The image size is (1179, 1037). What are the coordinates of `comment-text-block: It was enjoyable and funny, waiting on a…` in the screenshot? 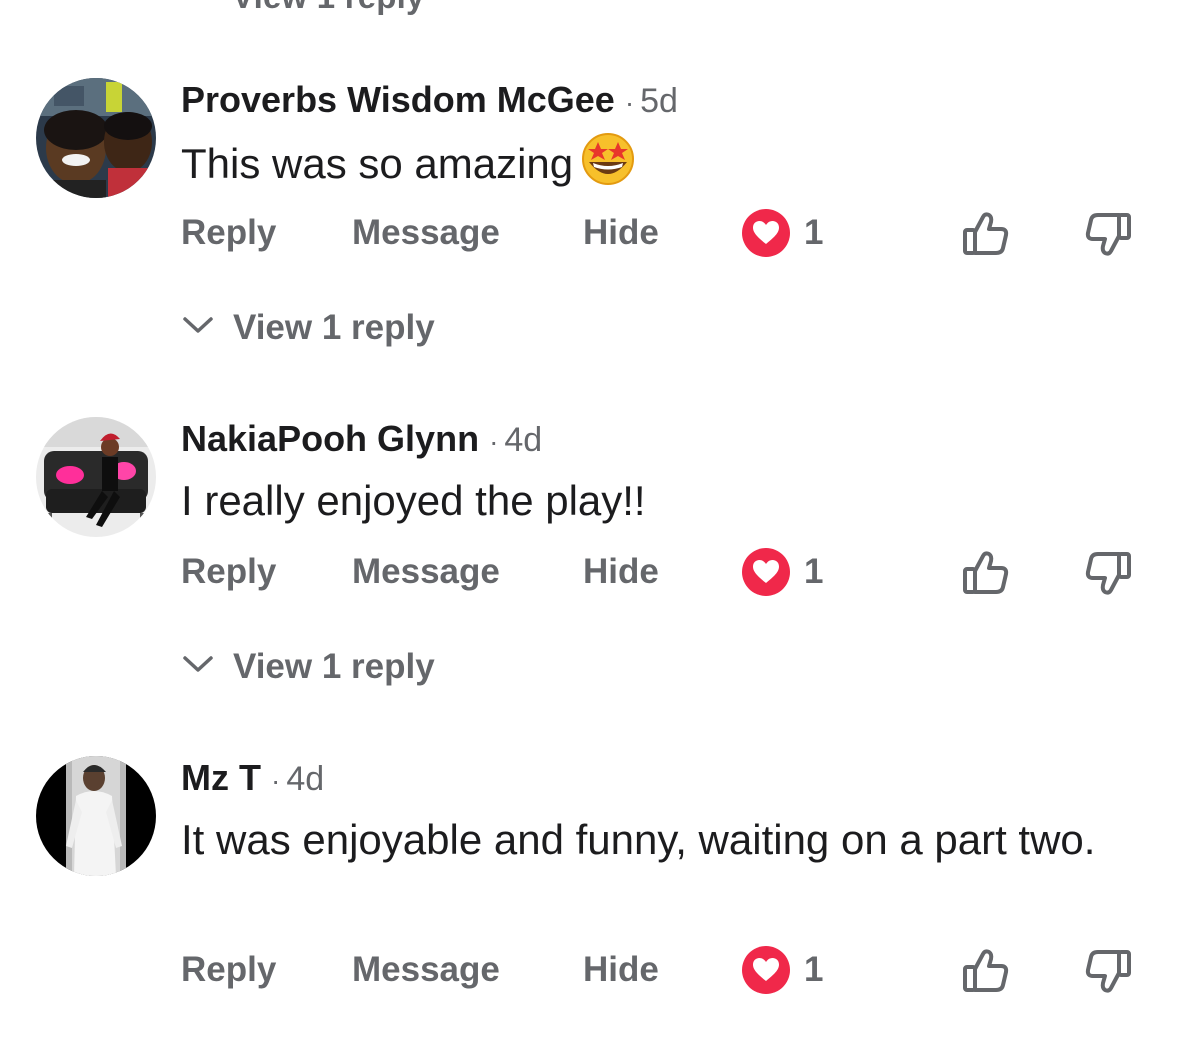 It's located at (651, 840).